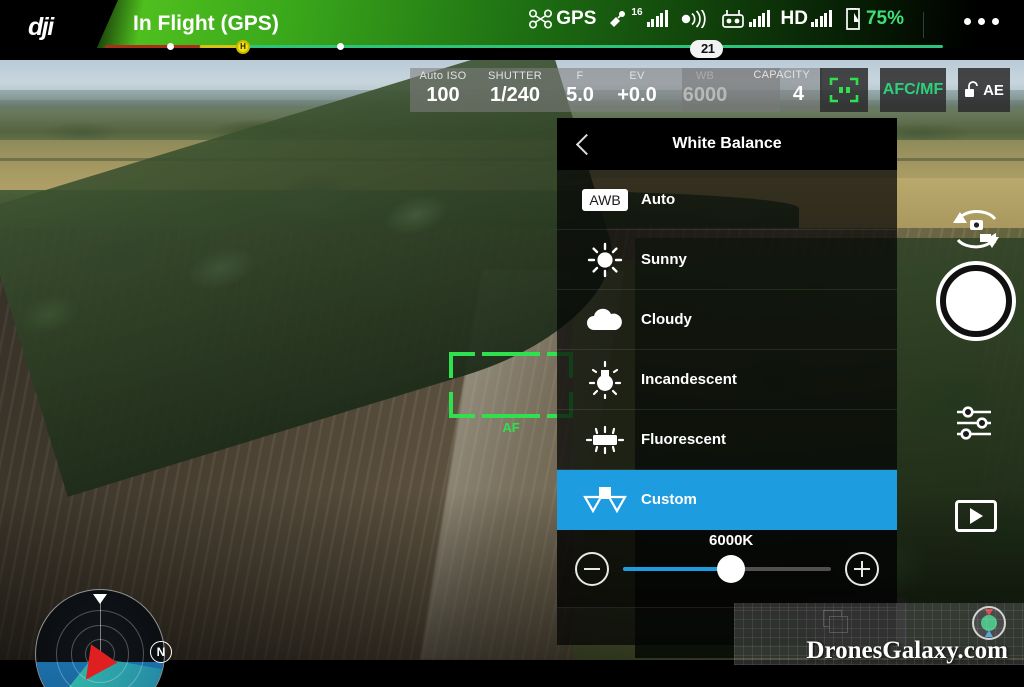  I want to click on cloud-icon, so click(605, 320).